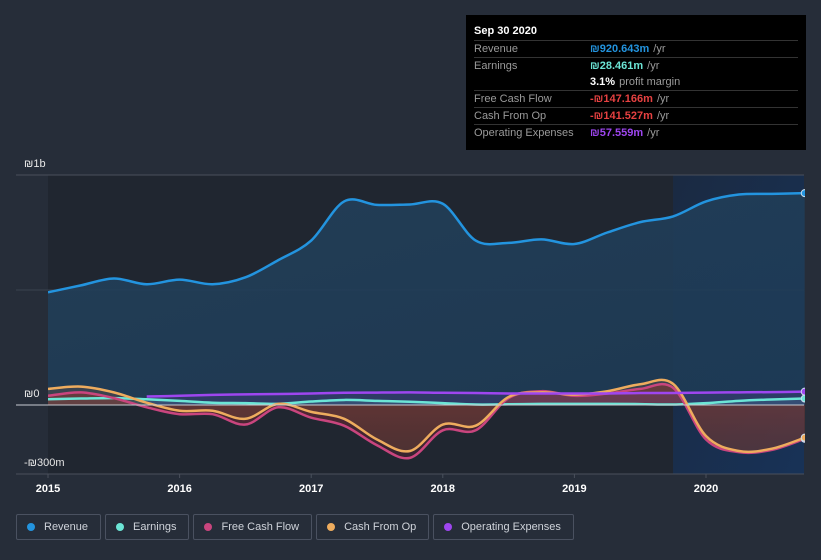 The height and width of the screenshot is (560, 821). What do you see at coordinates (496, 49) in the screenshot?
I see `tooltip-label: Revenue` at bounding box center [496, 49].